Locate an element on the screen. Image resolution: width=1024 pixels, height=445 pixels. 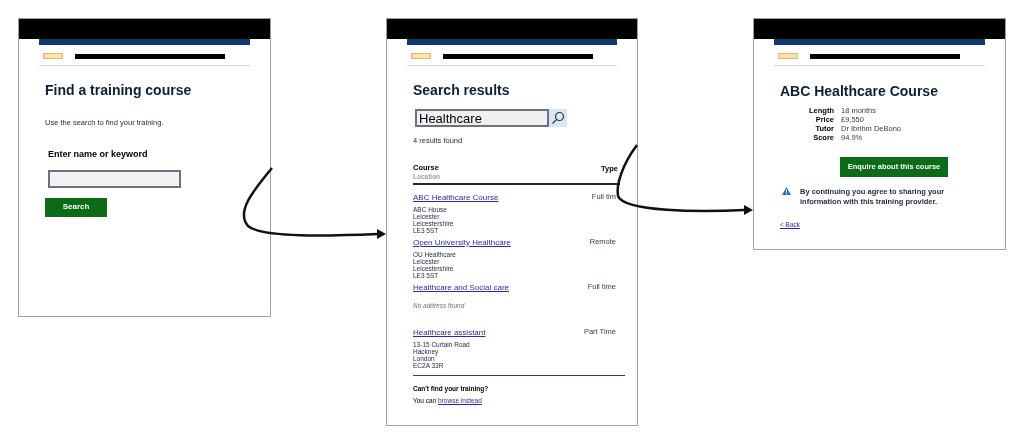
course-link: Open University Healthcare is located at coordinates (462, 242).